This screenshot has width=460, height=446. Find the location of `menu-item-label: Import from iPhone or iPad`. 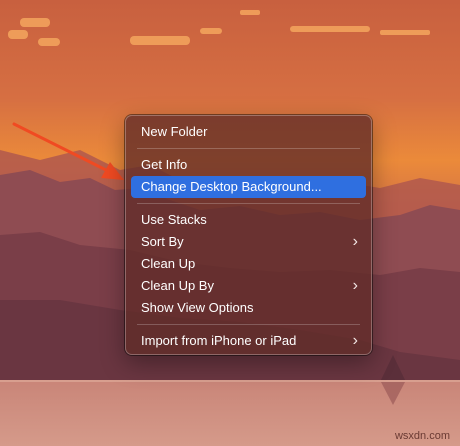

menu-item-label: Import from iPhone or iPad is located at coordinates (219, 340).